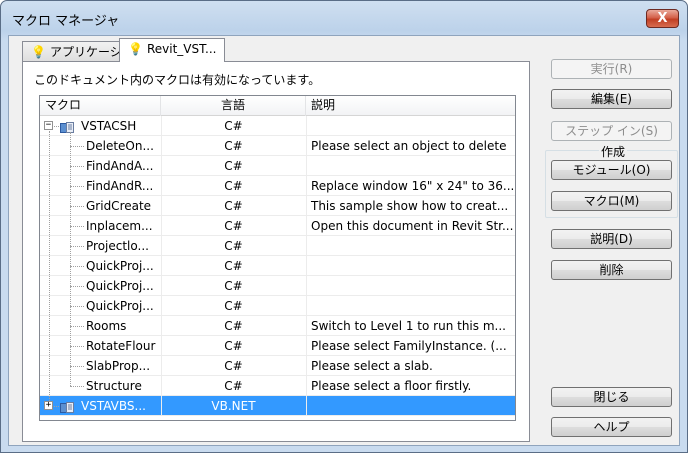 The height and width of the screenshot is (453, 688). What do you see at coordinates (121, 346) in the screenshot?
I see `macro-name: RotateFlour` at bounding box center [121, 346].